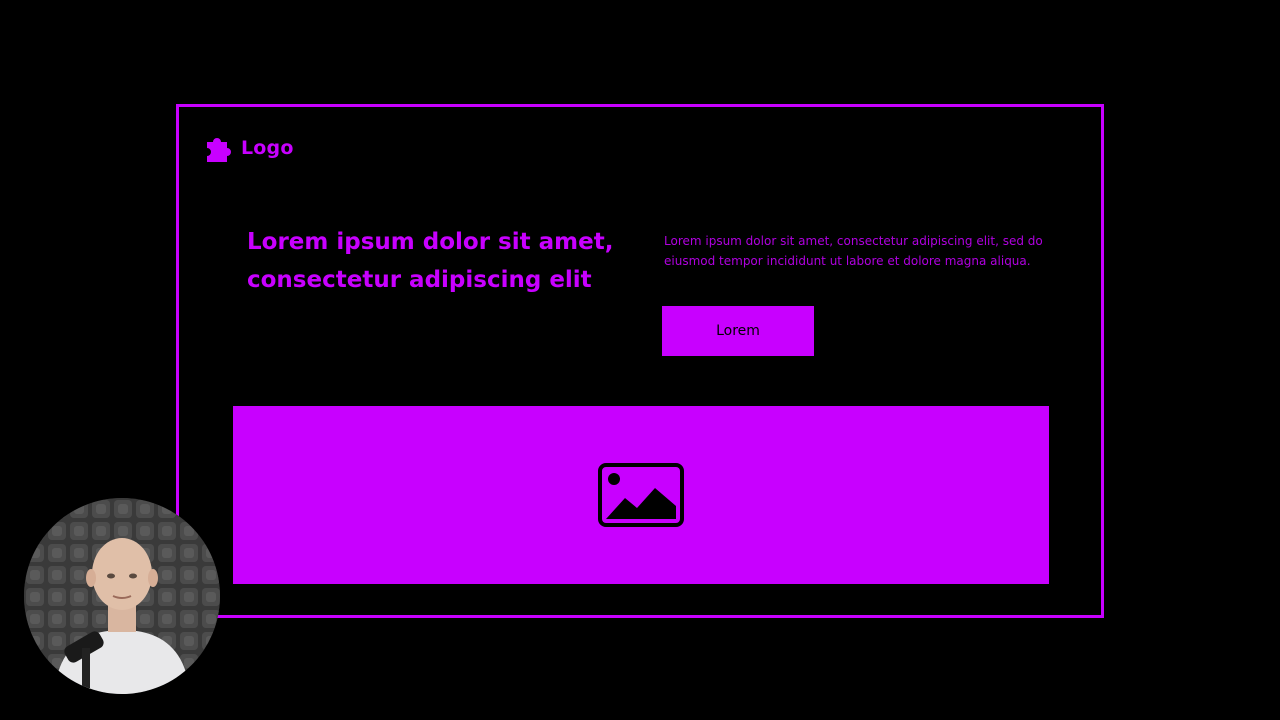  I want to click on cta-button: Lorem, so click(738, 331).